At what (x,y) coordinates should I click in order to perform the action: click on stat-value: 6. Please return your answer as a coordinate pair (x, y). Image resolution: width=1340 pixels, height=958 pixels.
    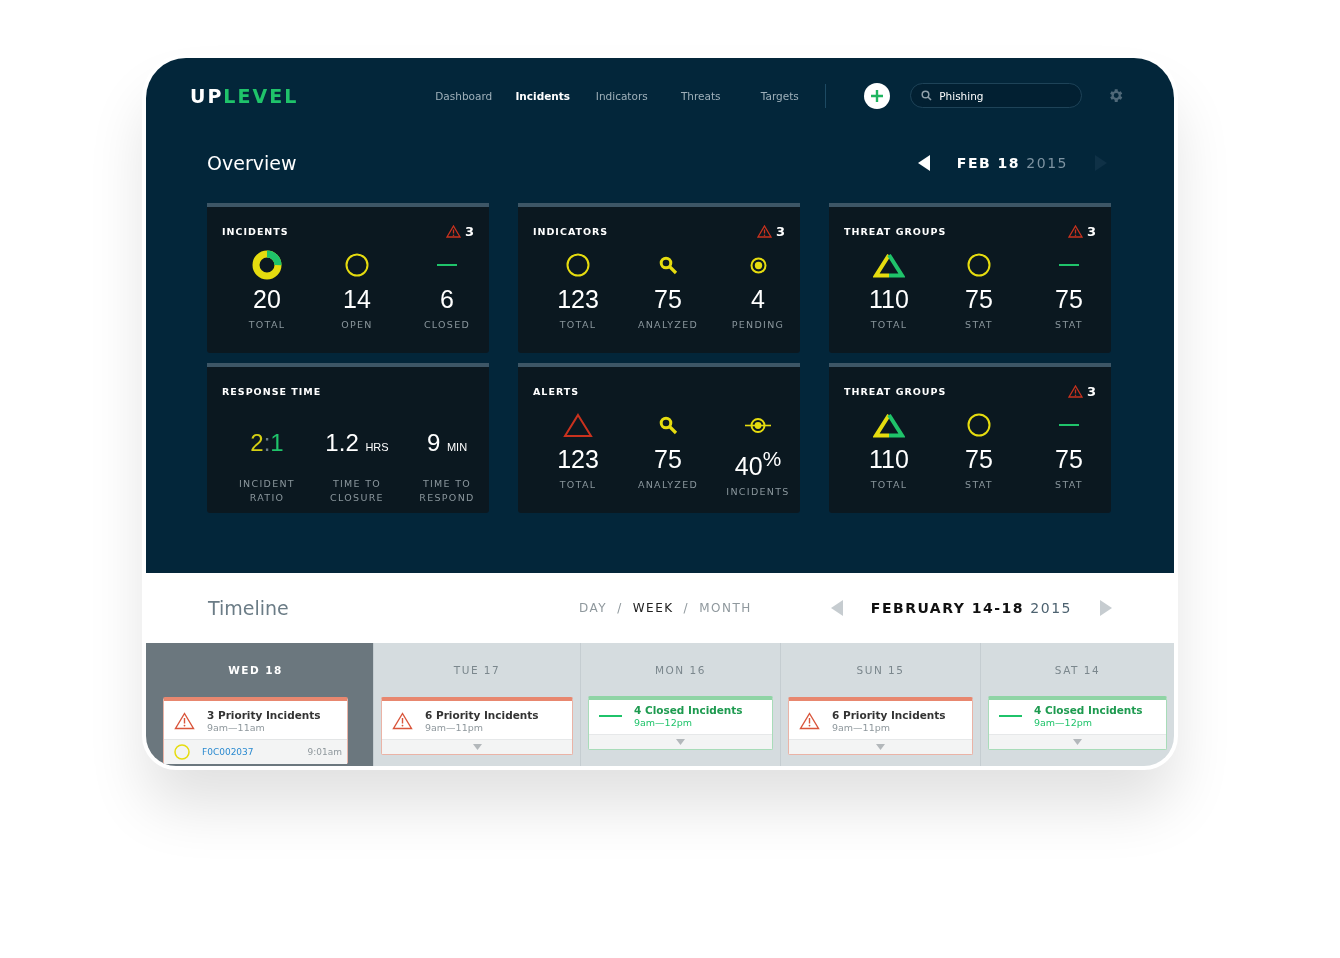
    Looking at the image, I should click on (447, 299).